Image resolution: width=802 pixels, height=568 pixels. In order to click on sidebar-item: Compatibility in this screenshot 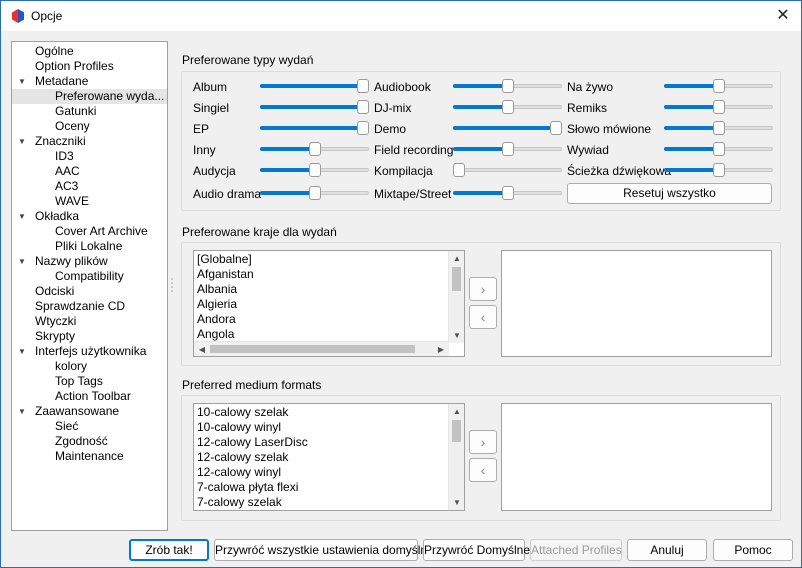, I will do `click(89, 276)`.